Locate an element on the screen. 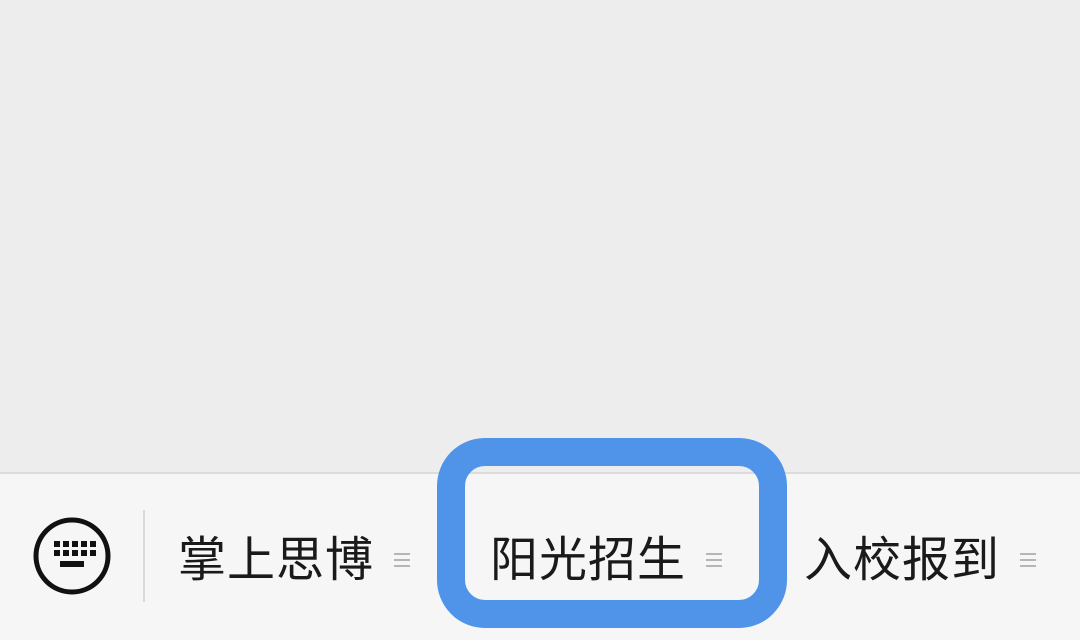  menu-item-ruxiao-baodao: 入校报到 is located at coordinates (920, 560).